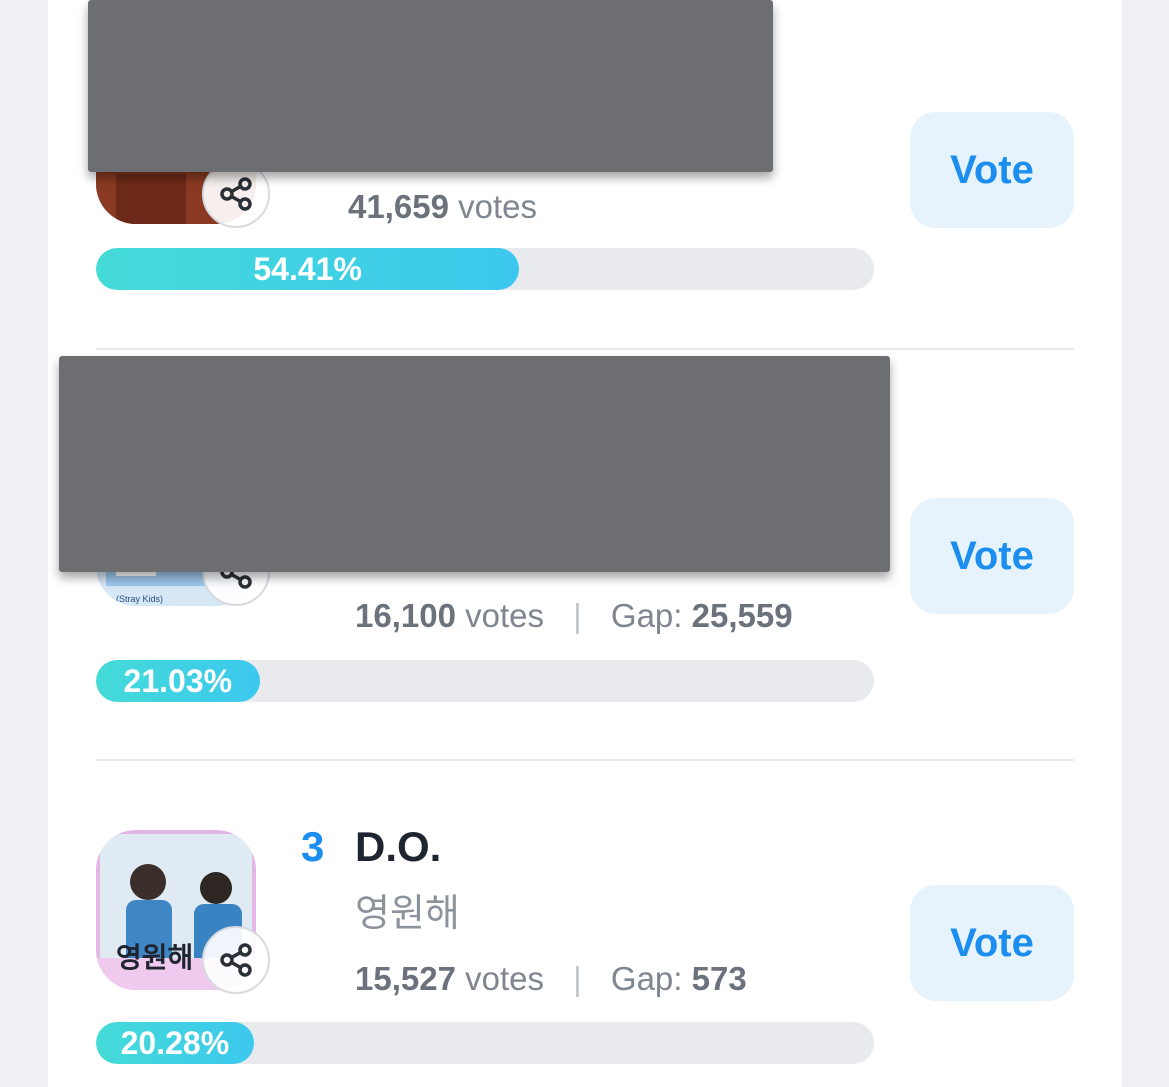  What do you see at coordinates (405, 615) in the screenshot?
I see `vote-count: 16,100` at bounding box center [405, 615].